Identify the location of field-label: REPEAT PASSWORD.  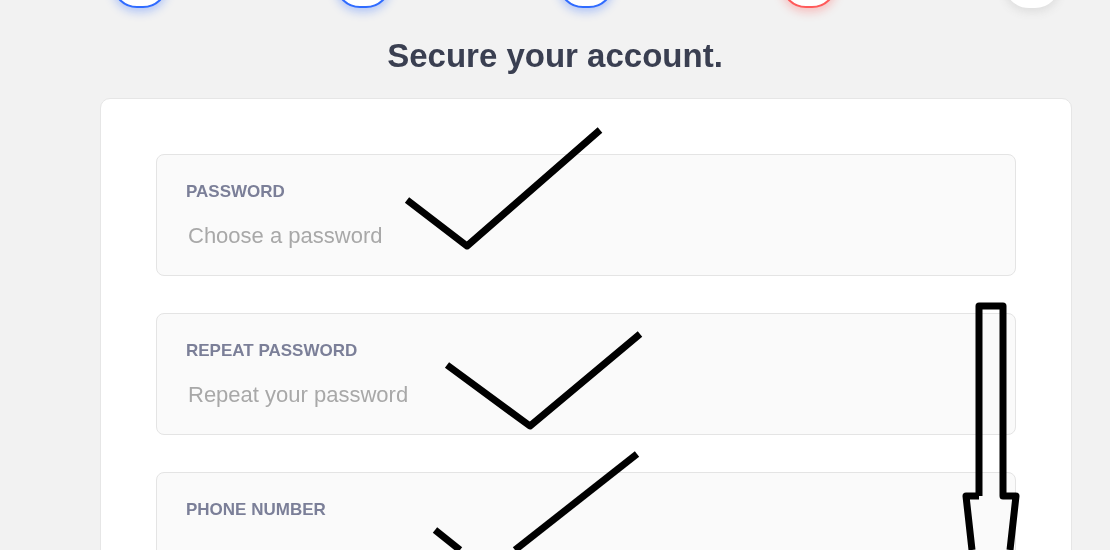
(272, 351).